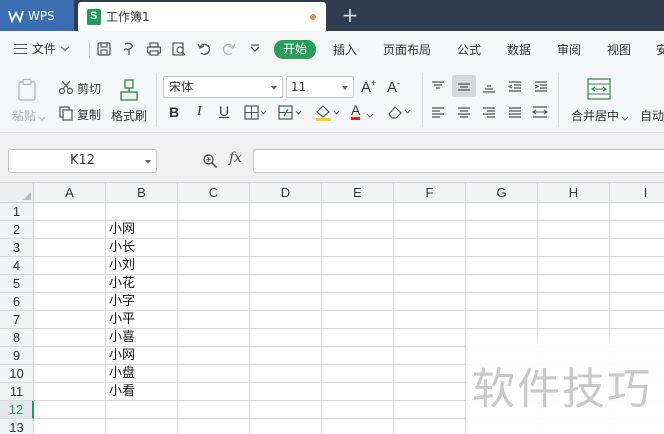 Image resolution: width=664 pixels, height=434 pixels. Describe the element at coordinates (438, 114) in the screenshot. I see `align-left-icon` at that location.